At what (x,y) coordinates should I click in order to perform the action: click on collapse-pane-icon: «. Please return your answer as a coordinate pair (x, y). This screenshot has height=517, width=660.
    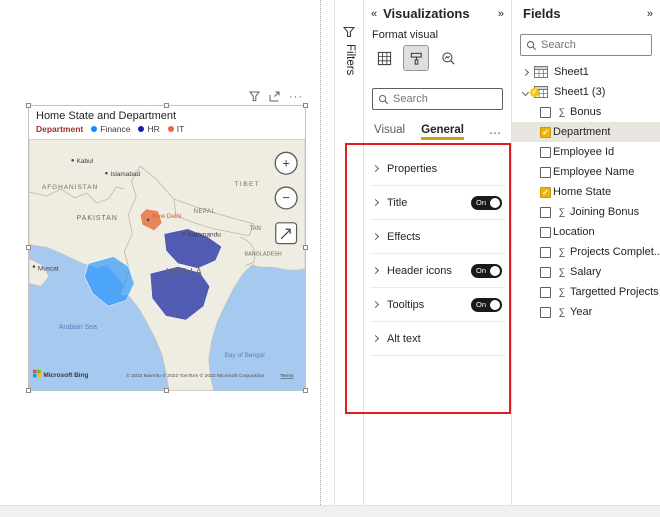
    Looking at the image, I should click on (374, 14).